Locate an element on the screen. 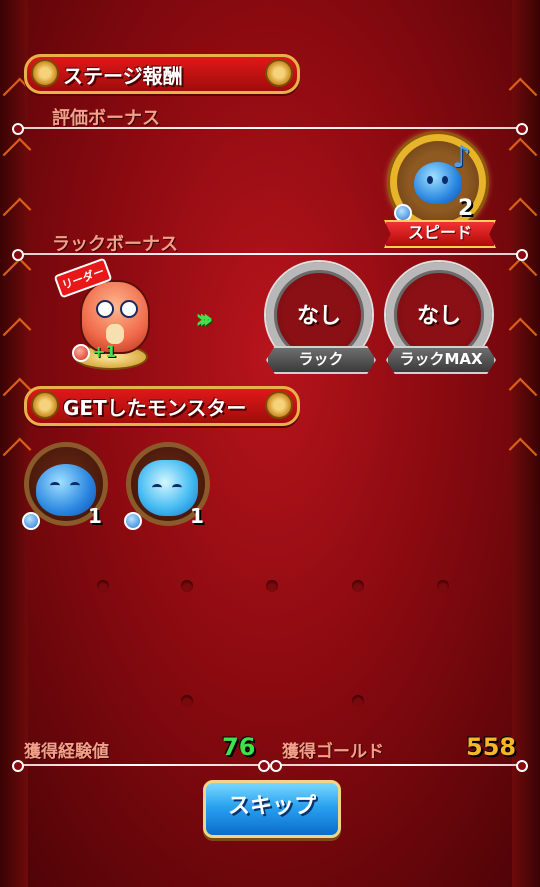 This screenshot has height=887, width=540. luck-slot: なし ラック is located at coordinates (321, 318).